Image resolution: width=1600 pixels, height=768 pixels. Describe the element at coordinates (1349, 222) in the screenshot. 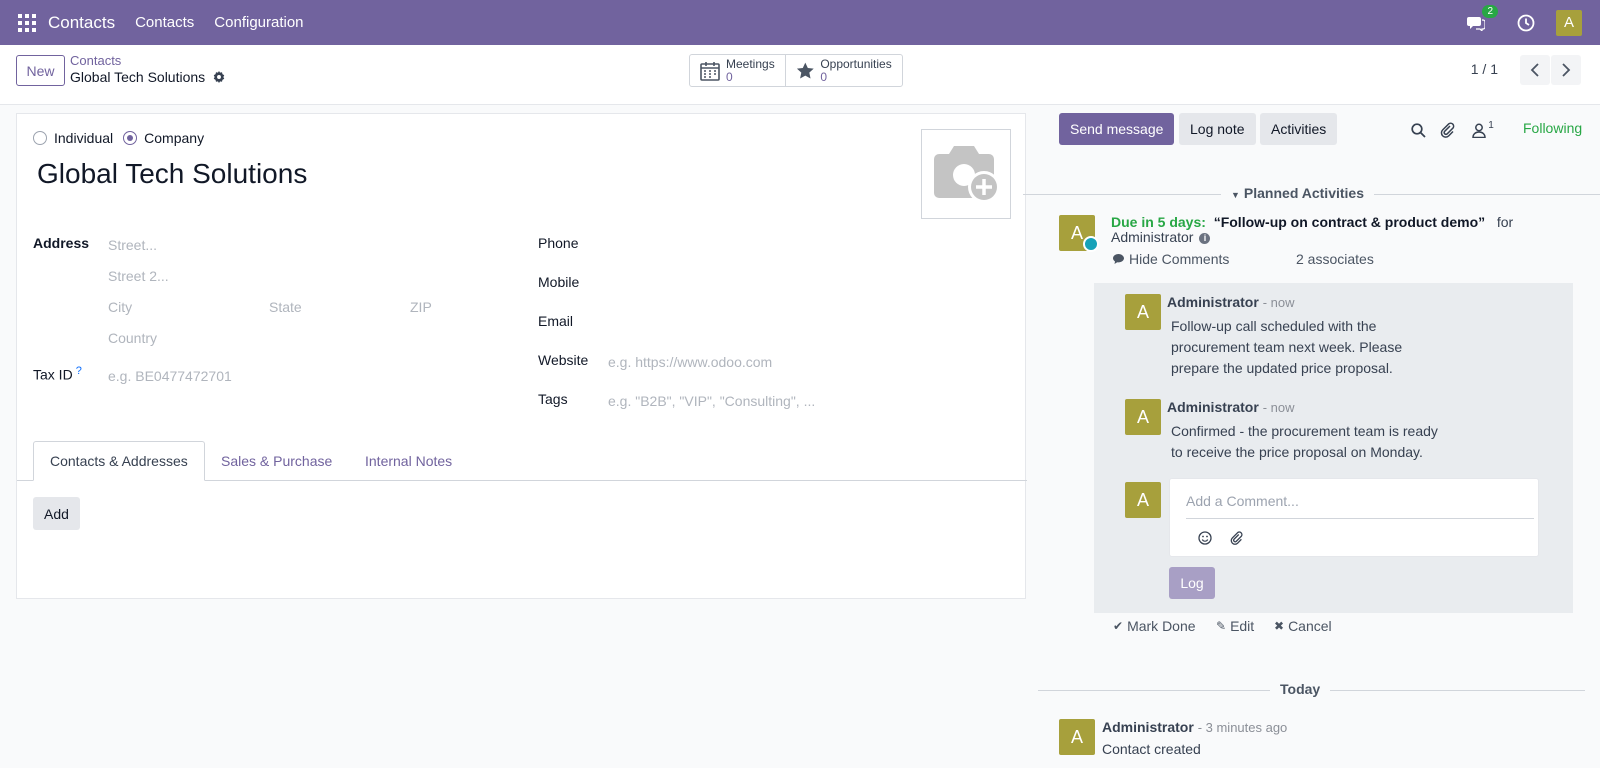

I see `activity-title: “Follow-up on contract & product demo”` at that location.